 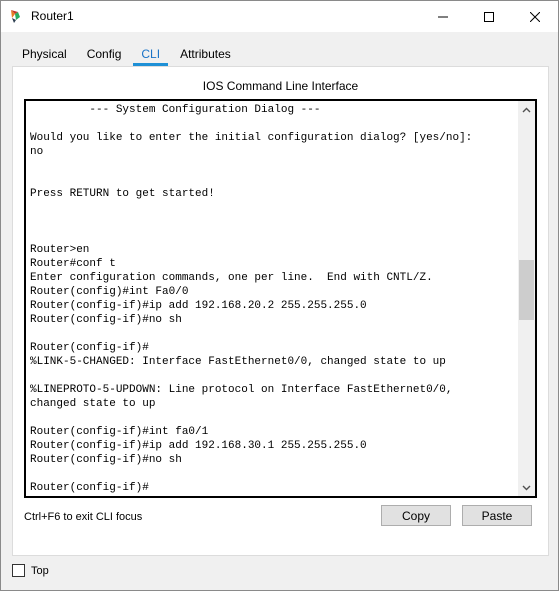 What do you see at coordinates (175, 110) in the screenshot?
I see `terminal-line: --- System Configuration Dialog ---` at bounding box center [175, 110].